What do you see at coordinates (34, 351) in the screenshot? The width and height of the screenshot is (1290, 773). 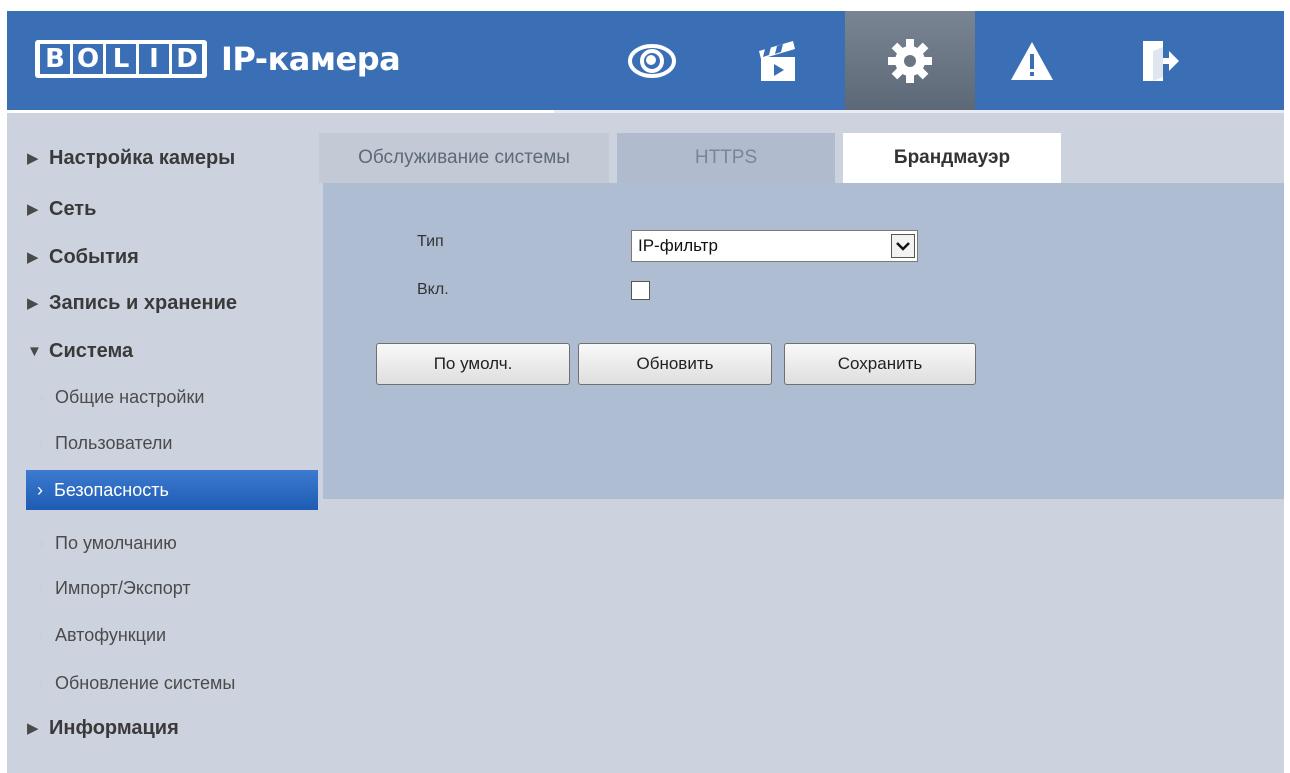 I see `triangle-down-icon: ▼` at bounding box center [34, 351].